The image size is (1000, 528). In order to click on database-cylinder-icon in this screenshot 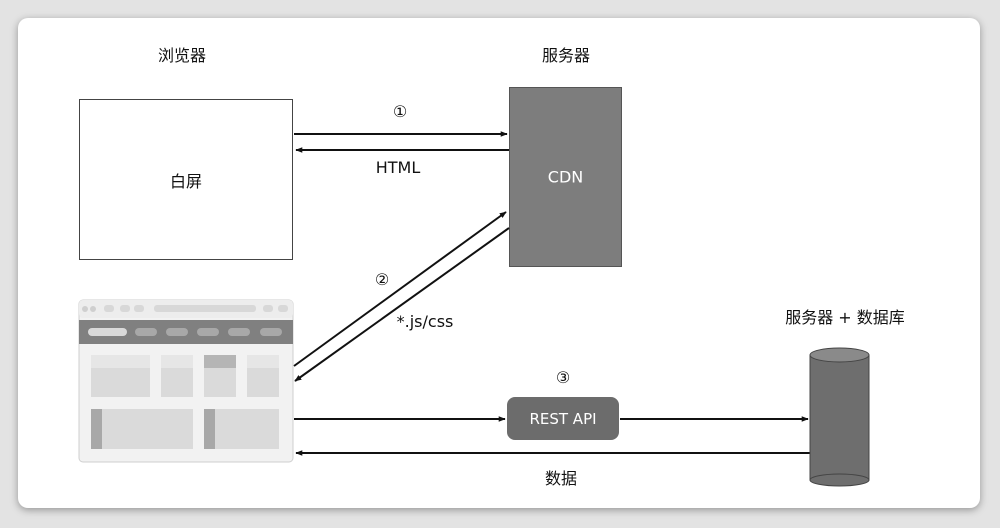, I will do `click(839, 417)`.